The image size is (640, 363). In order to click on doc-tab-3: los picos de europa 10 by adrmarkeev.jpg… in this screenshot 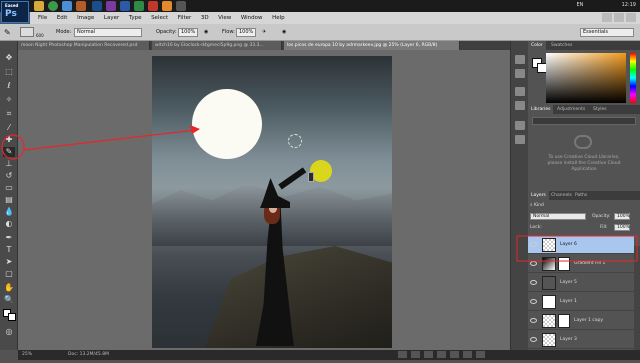, I will do `click(372, 45)`.